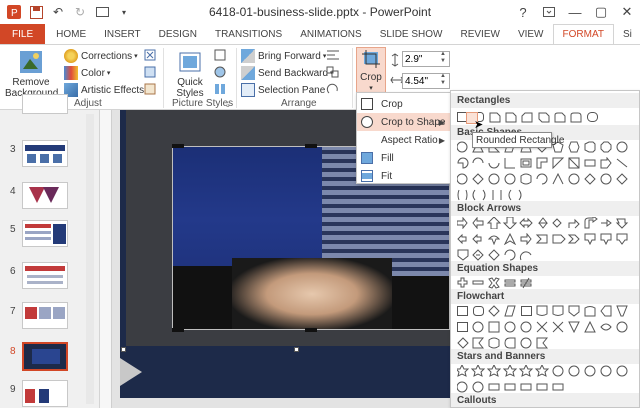 The image size is (640, 408). I want to click on selection-pane-button: Selection Pane, so click(283, 90).